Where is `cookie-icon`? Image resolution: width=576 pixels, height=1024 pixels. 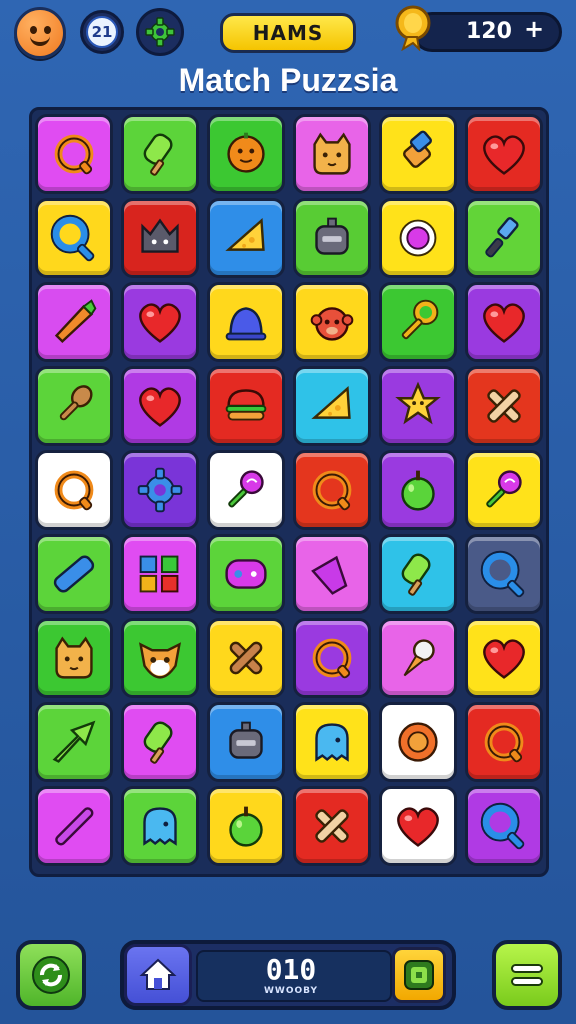
cookie-icon is located at coordinates (418, 742).